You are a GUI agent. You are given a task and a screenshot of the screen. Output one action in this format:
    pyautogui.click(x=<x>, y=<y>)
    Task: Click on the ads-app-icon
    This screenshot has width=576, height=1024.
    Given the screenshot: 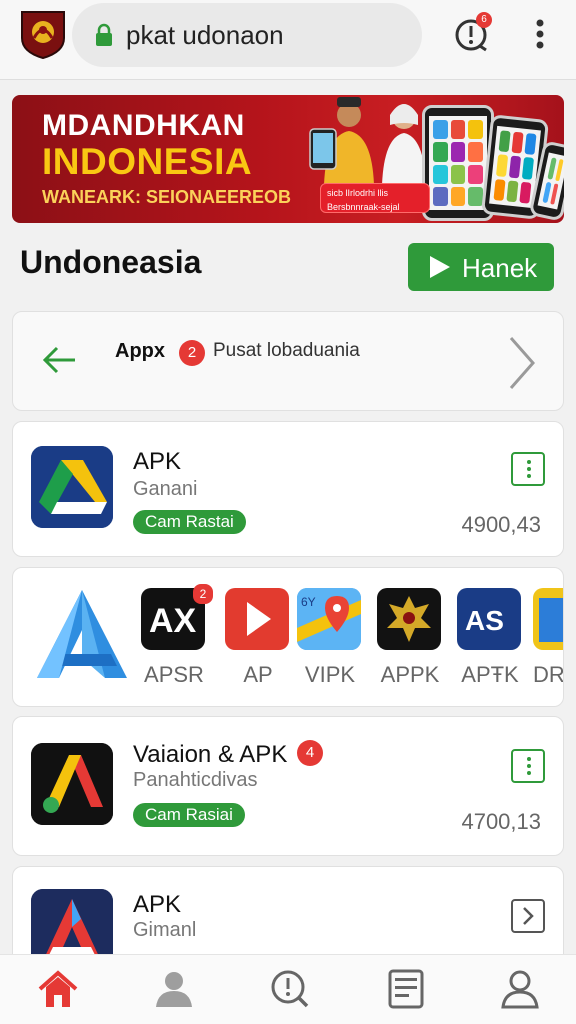 What is the action you would take?
    pyautogui.click(x=72, y=784)
    